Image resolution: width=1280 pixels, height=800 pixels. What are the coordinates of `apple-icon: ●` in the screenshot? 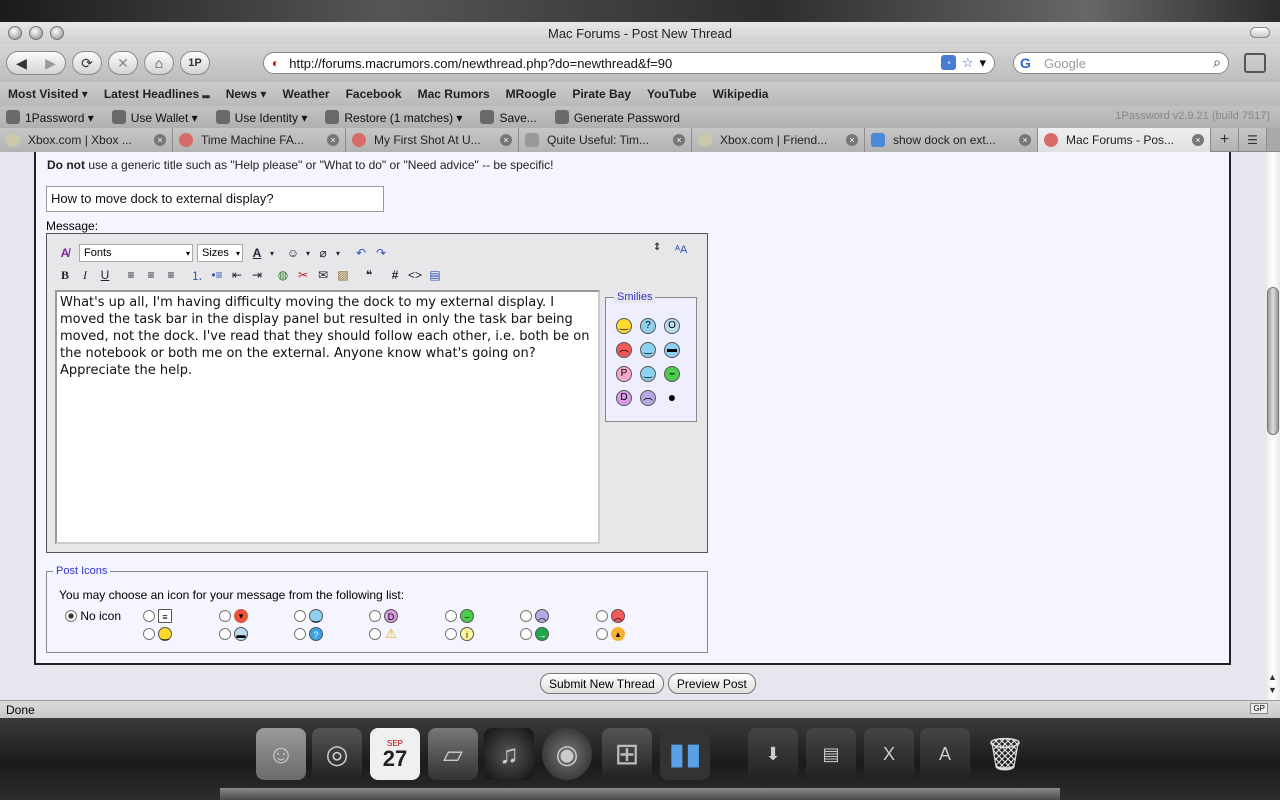 It's located at (672, 398).